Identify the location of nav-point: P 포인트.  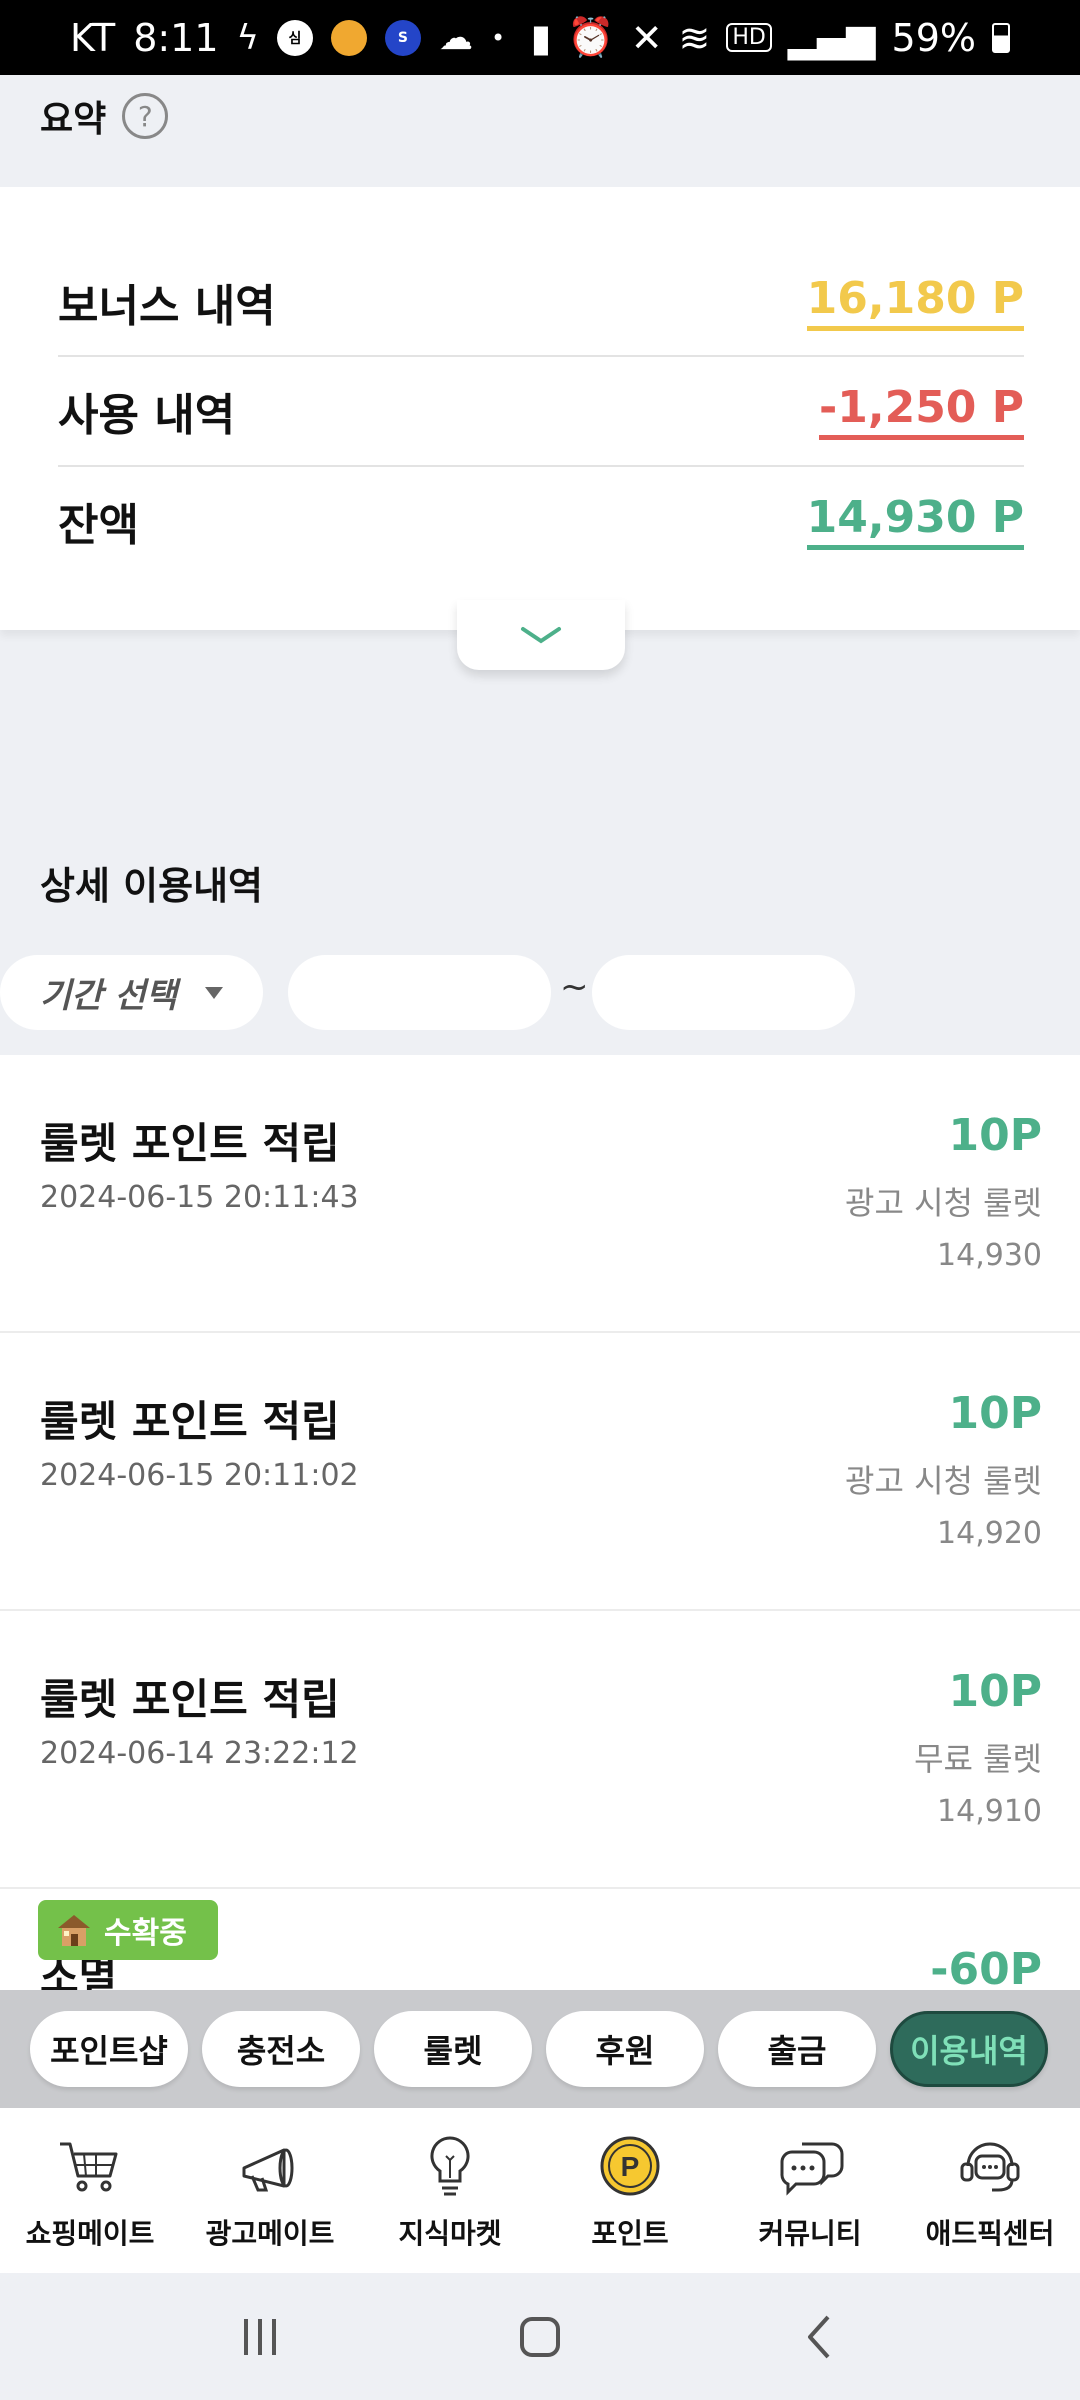
(630, 2190).